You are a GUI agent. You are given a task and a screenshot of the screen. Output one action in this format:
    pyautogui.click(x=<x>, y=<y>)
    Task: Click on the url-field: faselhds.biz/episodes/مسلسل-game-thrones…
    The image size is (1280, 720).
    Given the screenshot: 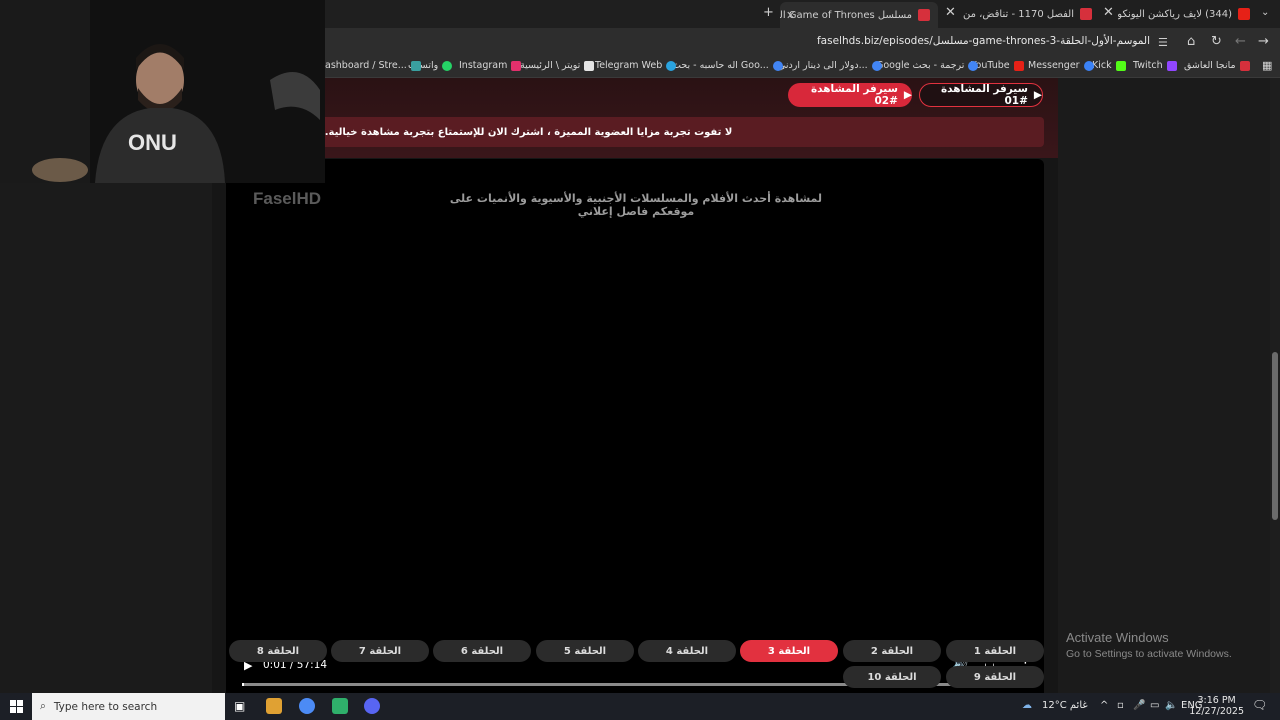 What is the action you would take?
    pyautogui.click(x=983, y=41)
    